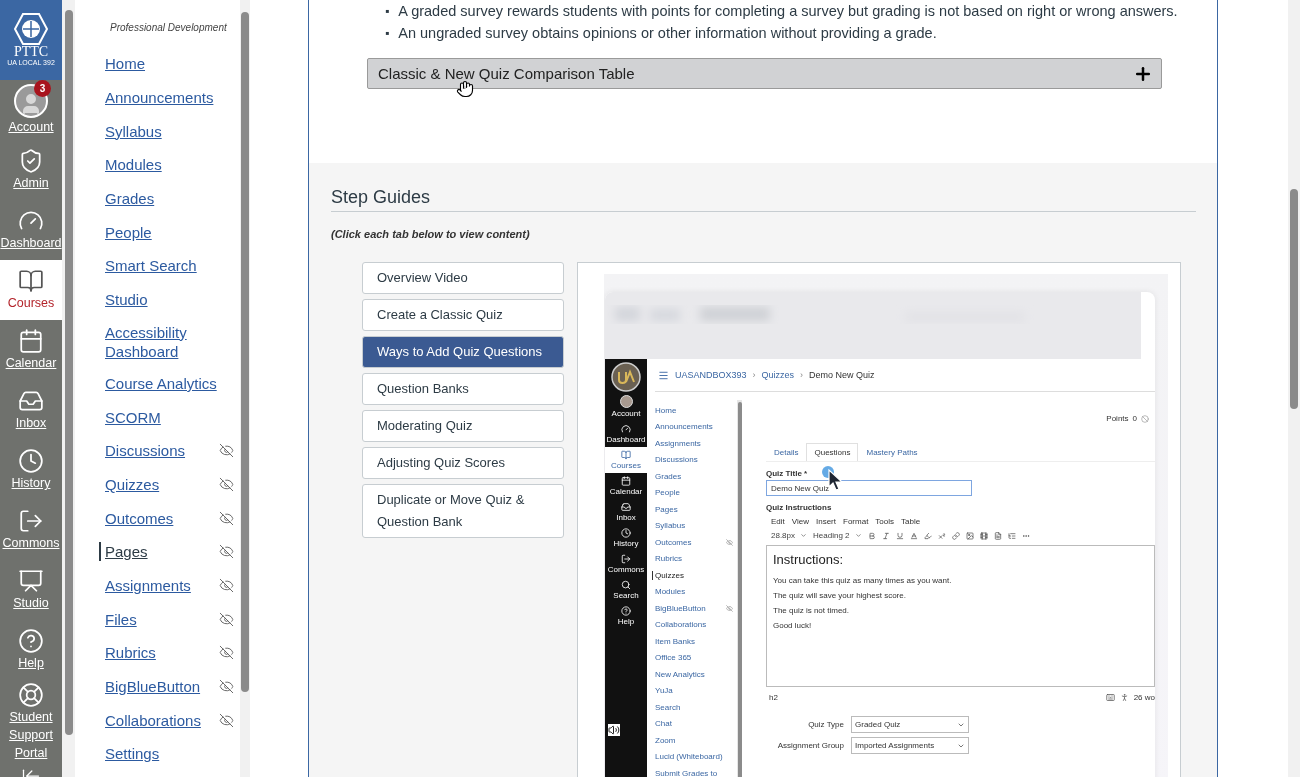  I want to click on step-tab: Question Banks, so click(463, 389).